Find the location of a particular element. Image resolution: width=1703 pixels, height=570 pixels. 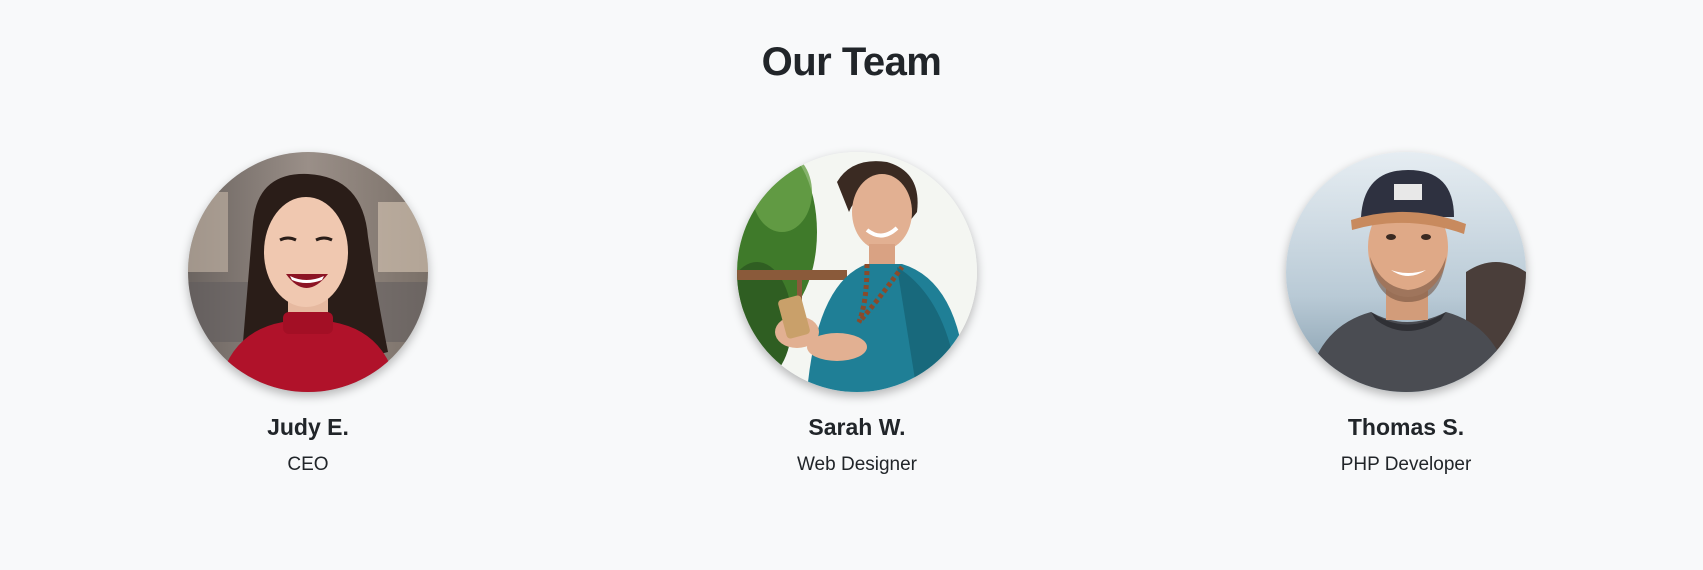

woman-laughing-photo is located at coordinates (308, 272).